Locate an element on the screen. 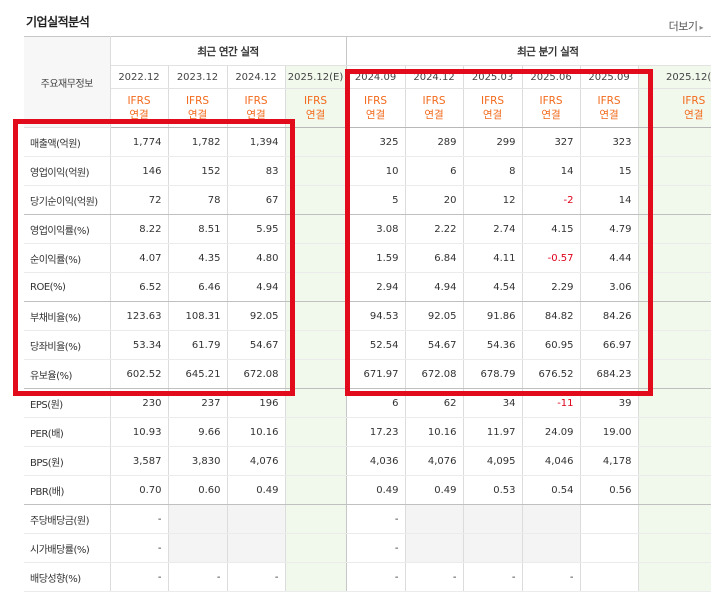 The image size is (711, 592). table-cell: 61.79 is located at coordinates (197, 345).